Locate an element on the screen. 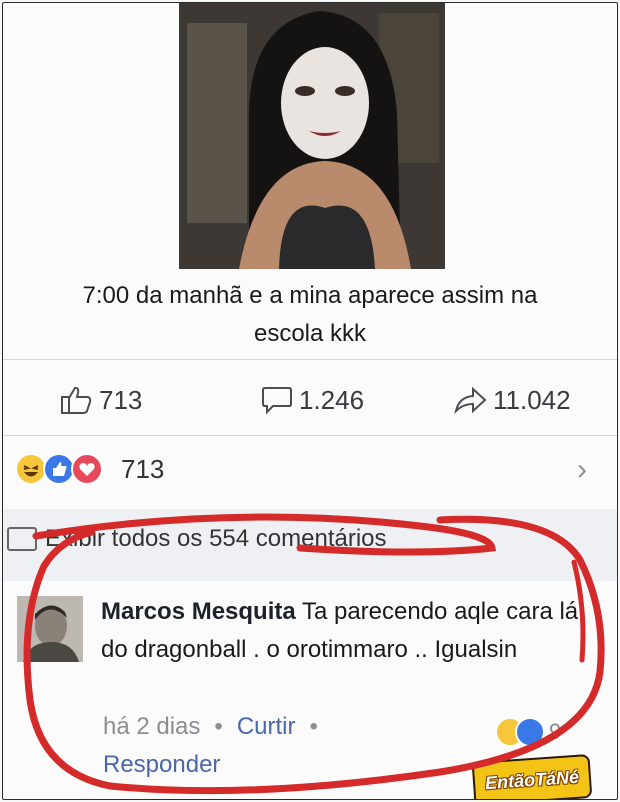  reaction-icons is located at coordinates (64, 469).